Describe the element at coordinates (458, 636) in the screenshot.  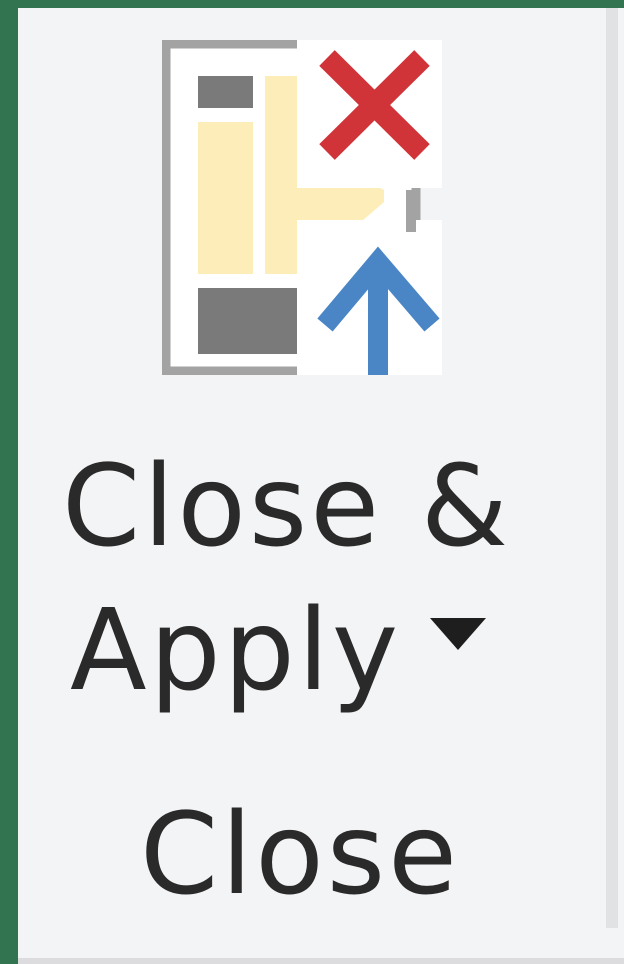
I see `dropdown-arrow-icon` at that location.